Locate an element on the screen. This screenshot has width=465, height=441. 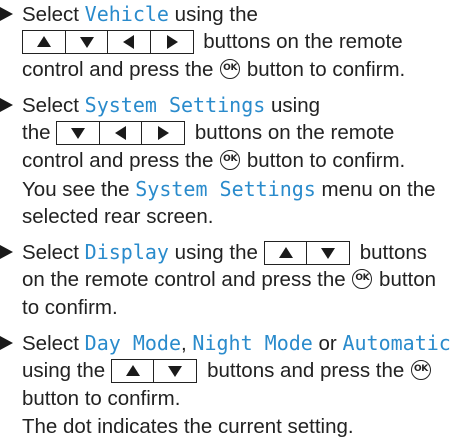
instruction-line: Select Vehicle using the is located at coordinates (232, 14).